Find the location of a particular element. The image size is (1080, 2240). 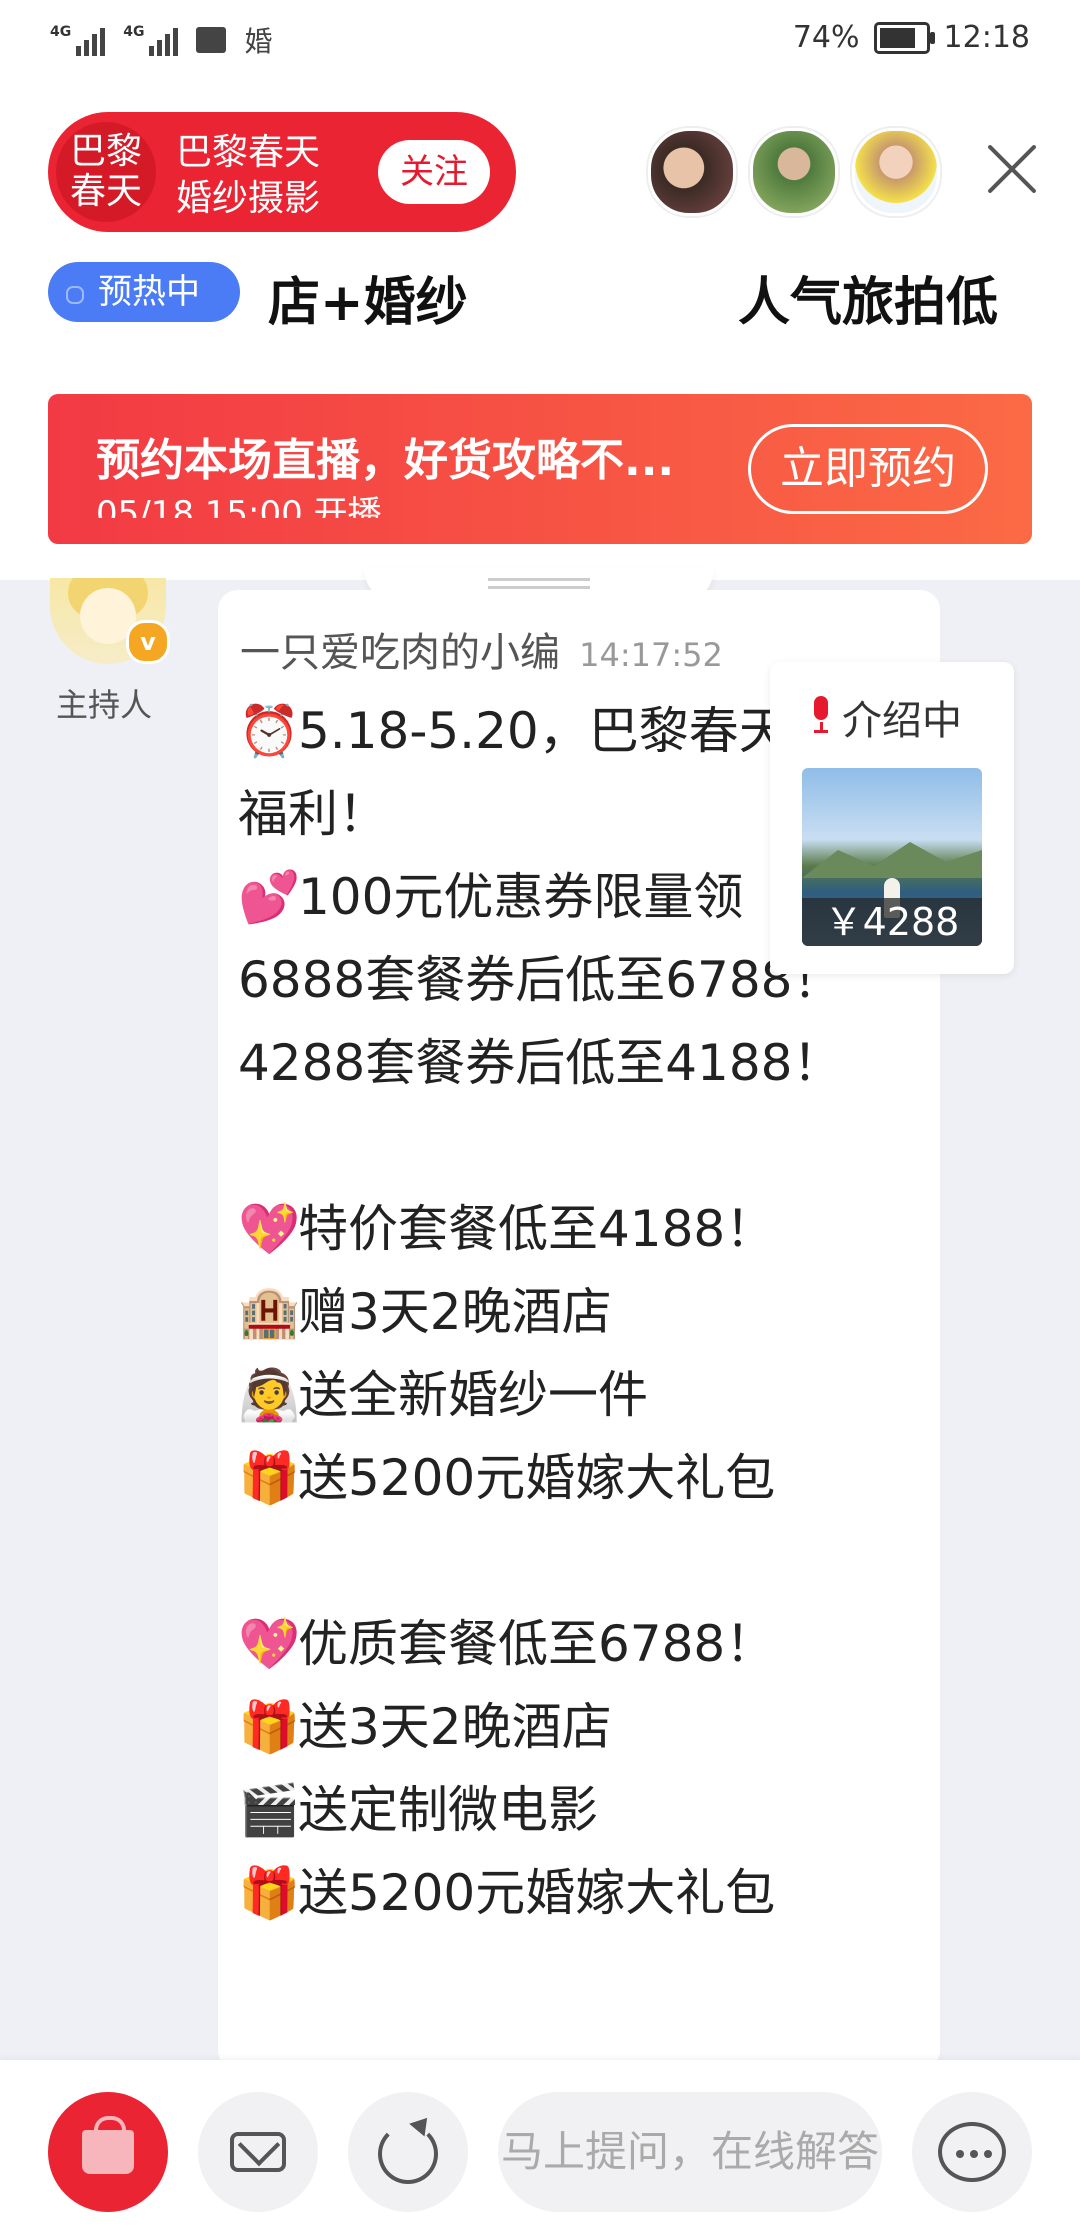

shopping-bag-icon is located at coordinates (108, 2145).